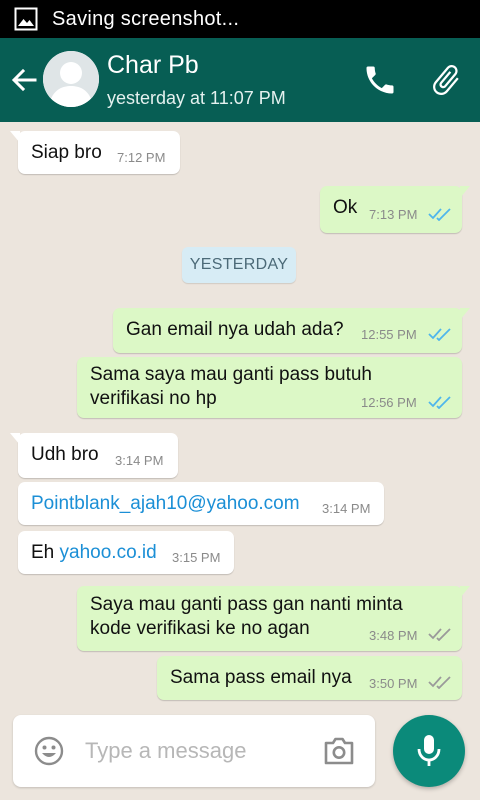 The height and width of the screenshot is (800, 480). What do you see at coordinates (45, 552) in the screenshot?
I see `message-text-prefix: Eh` at bounding box center [45, 552].